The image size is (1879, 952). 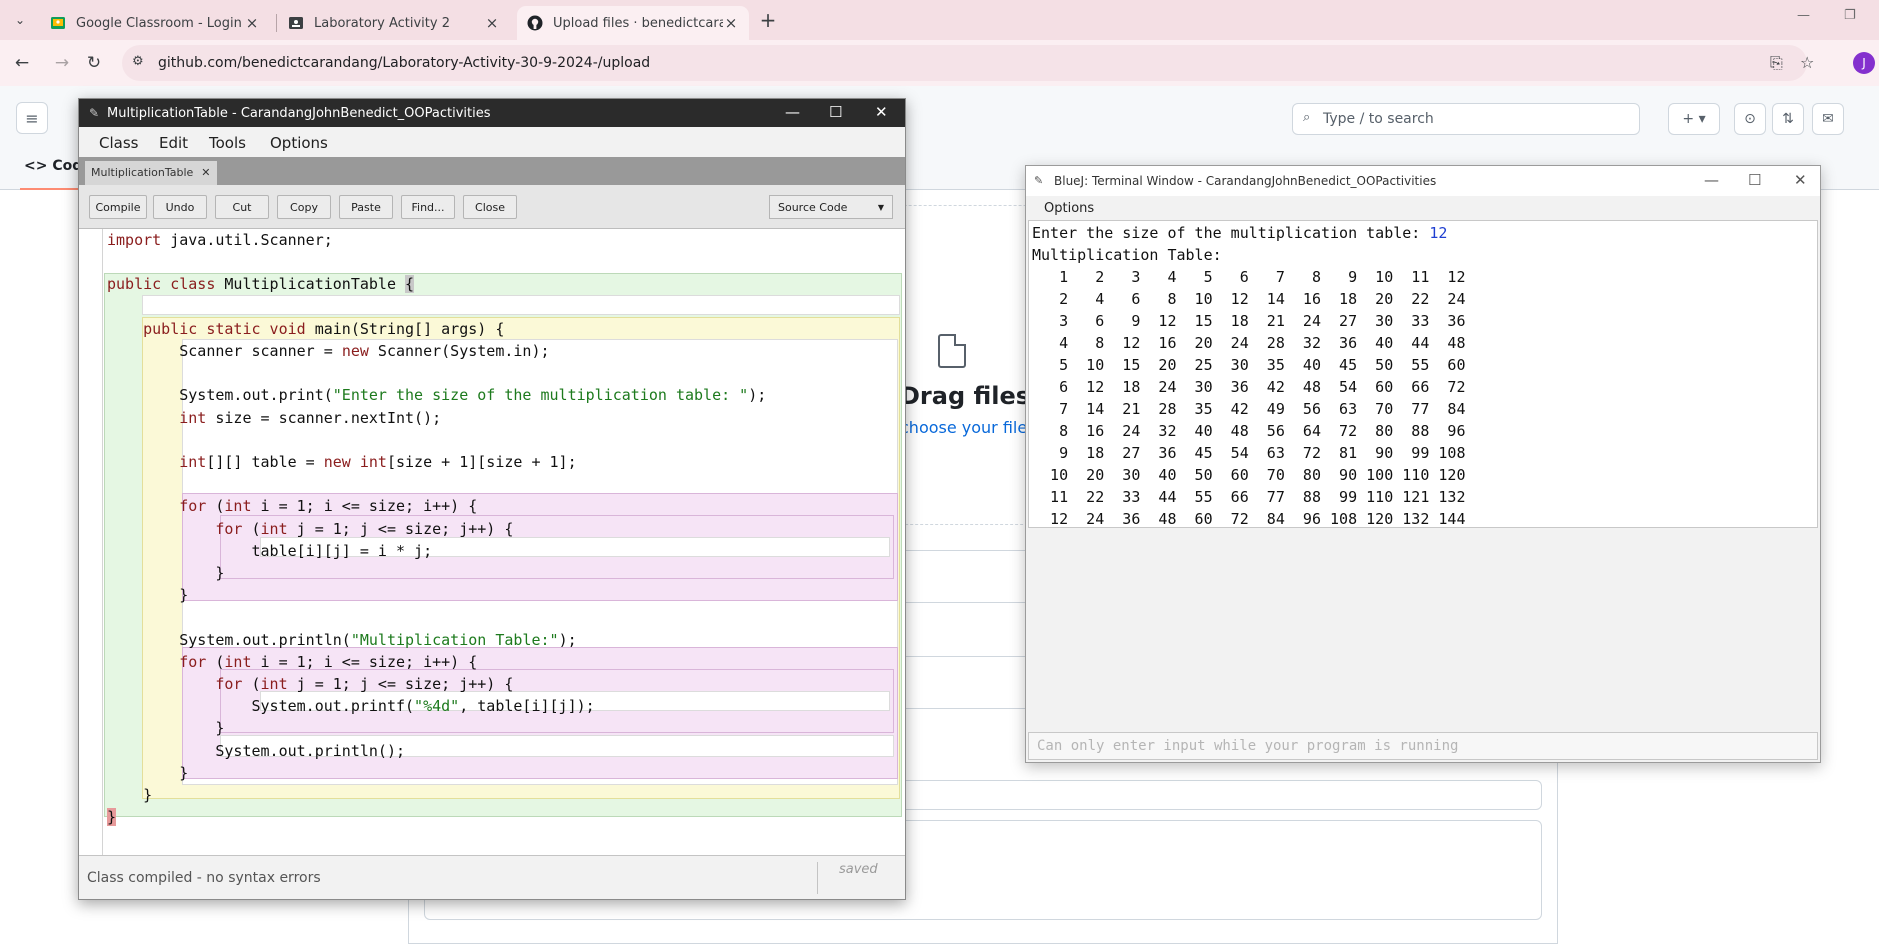 What do you see at coordinates (968, 427) in the screenshot?
I see `choose-files-link: choose your files` at bounding box center [968, 427].